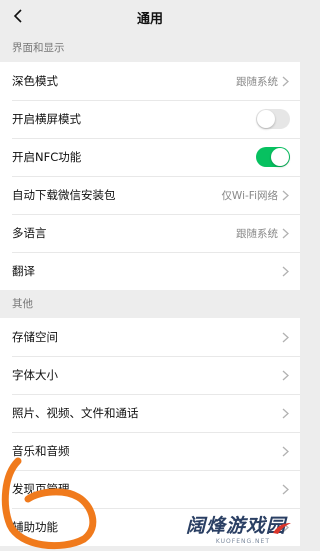  I want to click on row-music-audio: 音乐和音频, so click(150, 451).